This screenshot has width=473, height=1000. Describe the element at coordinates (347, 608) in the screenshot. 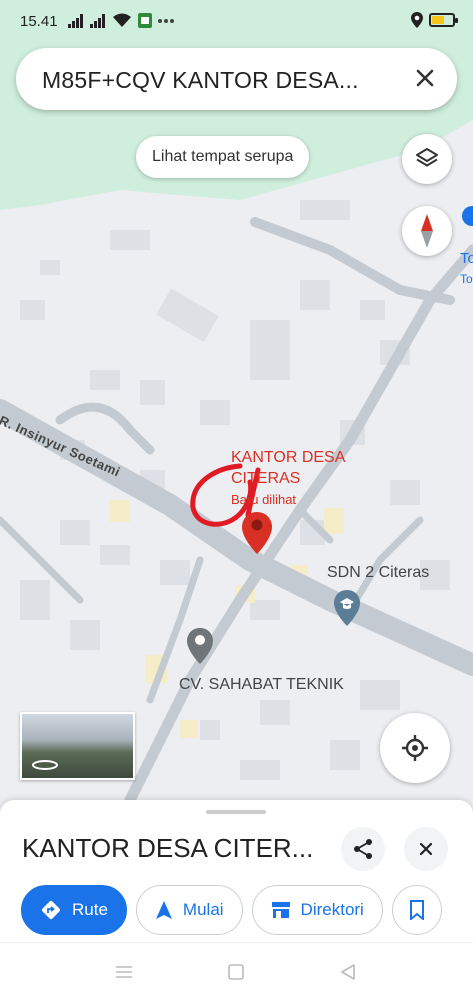

I see `school-pin-icon` at that location.